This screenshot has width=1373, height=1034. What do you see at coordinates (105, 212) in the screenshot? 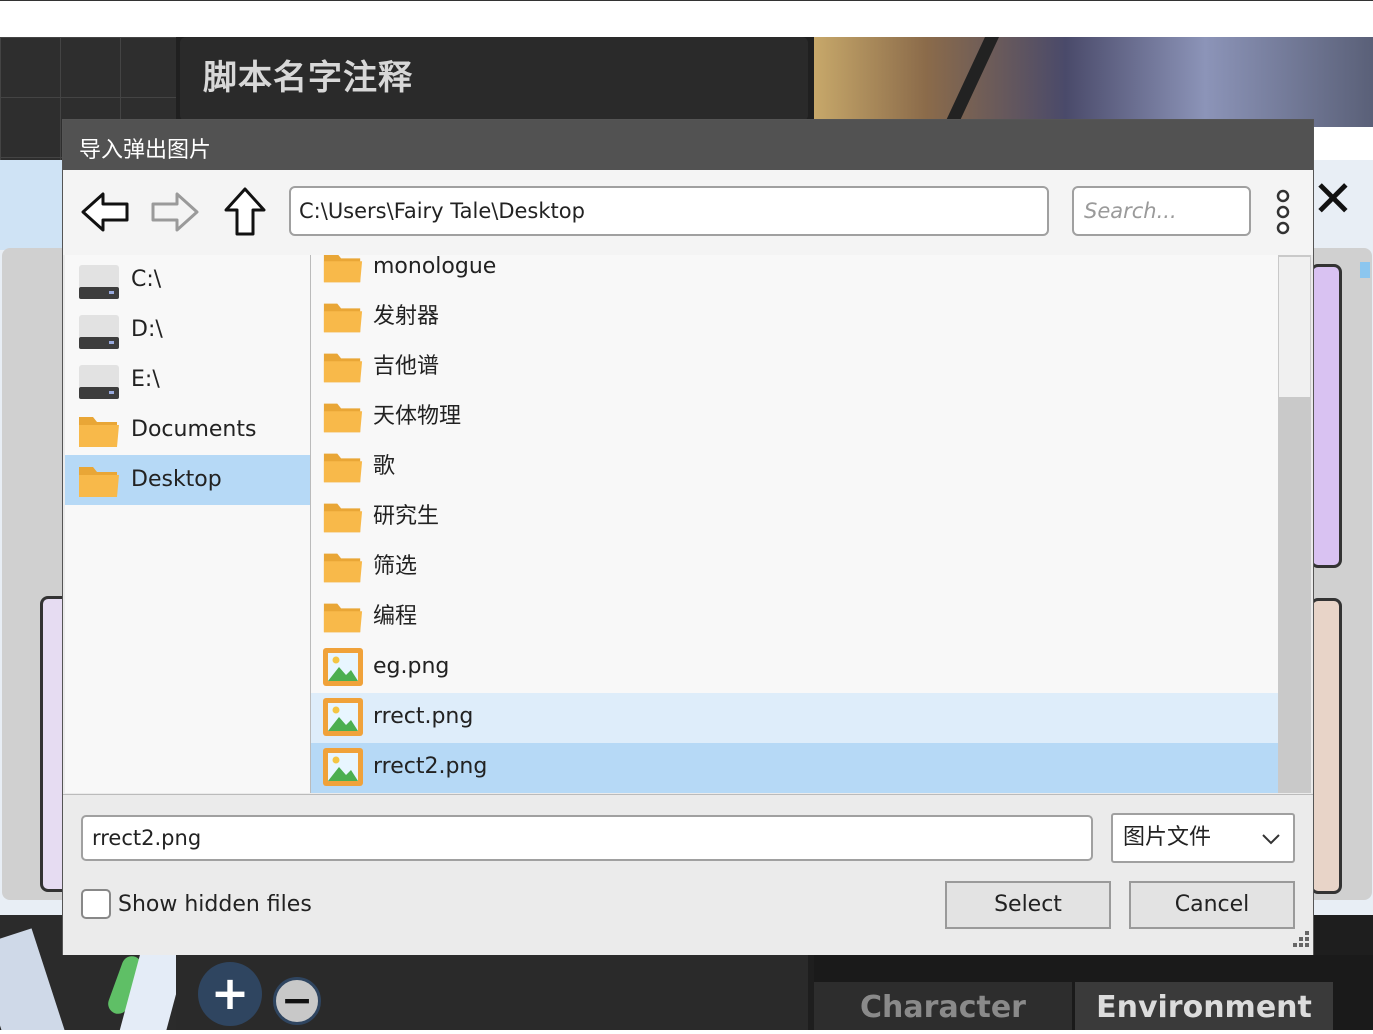
I see `back-arrow-icon` at bounding box center [105, 212].